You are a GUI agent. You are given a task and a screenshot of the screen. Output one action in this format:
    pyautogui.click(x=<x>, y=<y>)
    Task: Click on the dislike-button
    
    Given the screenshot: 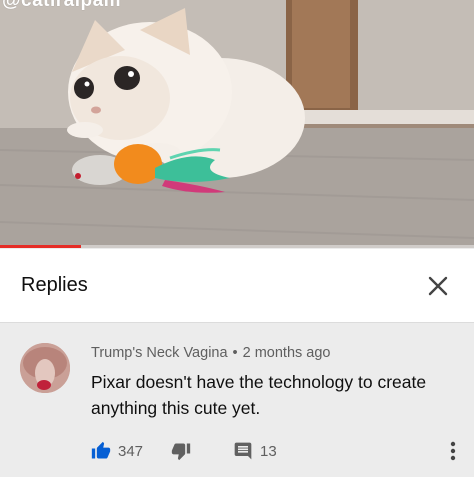 What is the action you would take?
    pyautogui.click(x=181, y=451)
    